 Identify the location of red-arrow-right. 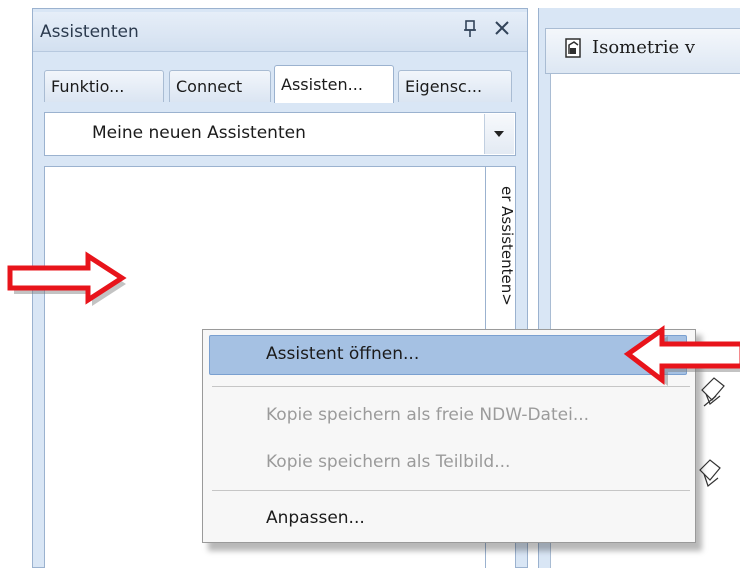
(67, 278).